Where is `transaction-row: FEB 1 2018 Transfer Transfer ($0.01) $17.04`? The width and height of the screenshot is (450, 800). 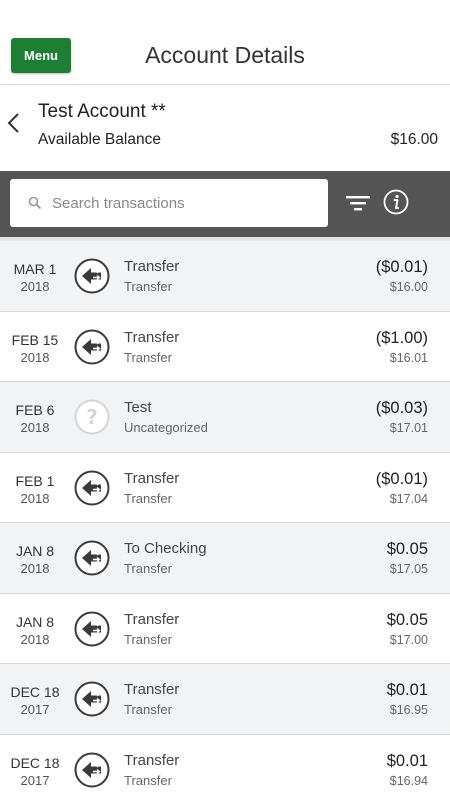
transaction-row: FEB 1 2018 Transfer Transfer ($0.01) $17.04 is located at coordinates (225, 487).